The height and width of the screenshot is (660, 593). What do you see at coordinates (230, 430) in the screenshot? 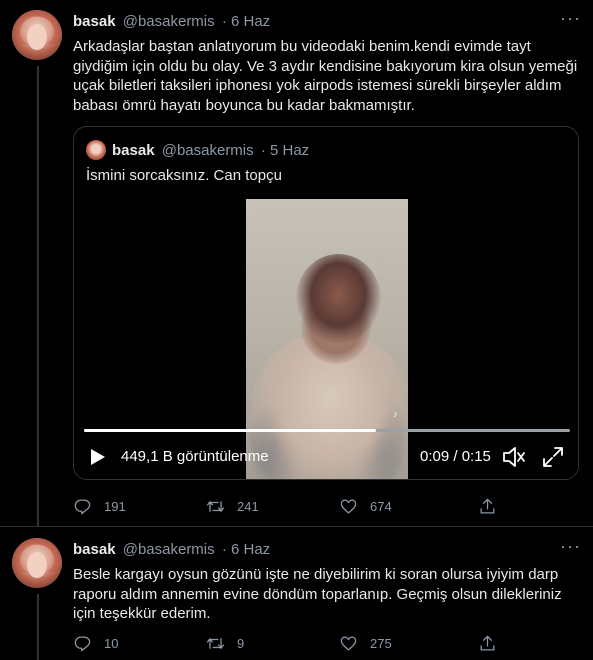
I see `video-progress-fill` at bounding box center [230, 430].